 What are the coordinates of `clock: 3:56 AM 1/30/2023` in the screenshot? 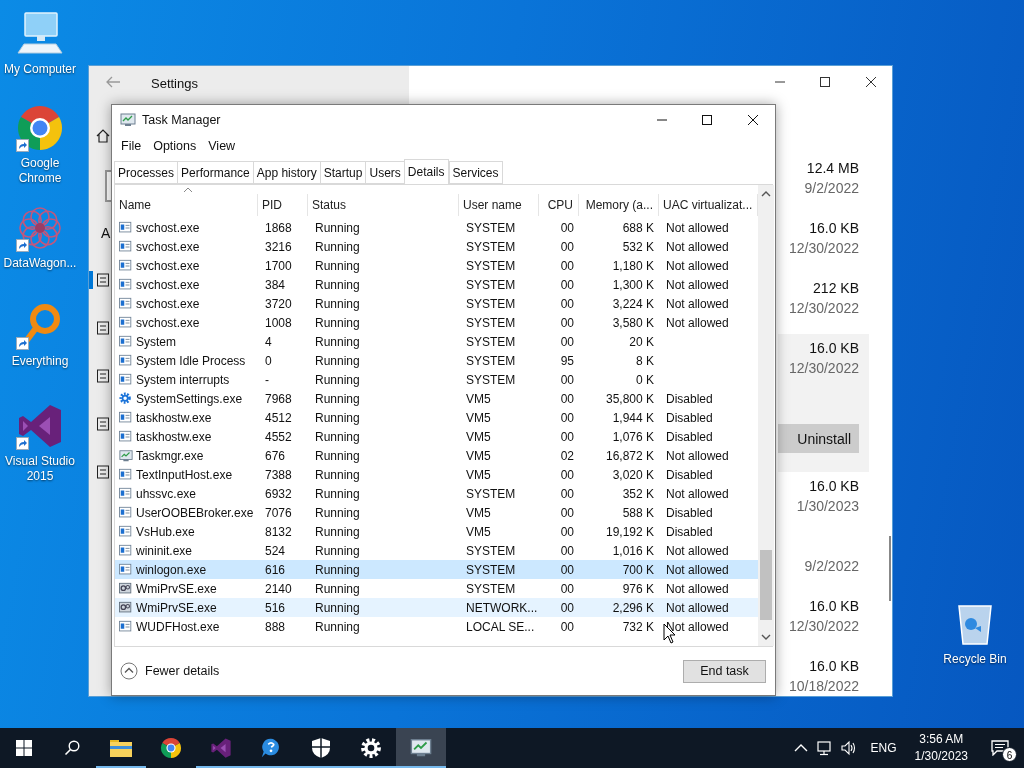 It's located at (941, 748).